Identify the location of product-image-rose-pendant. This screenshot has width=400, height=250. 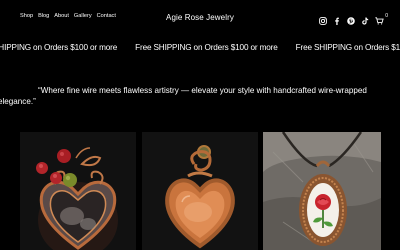
(322, 191).